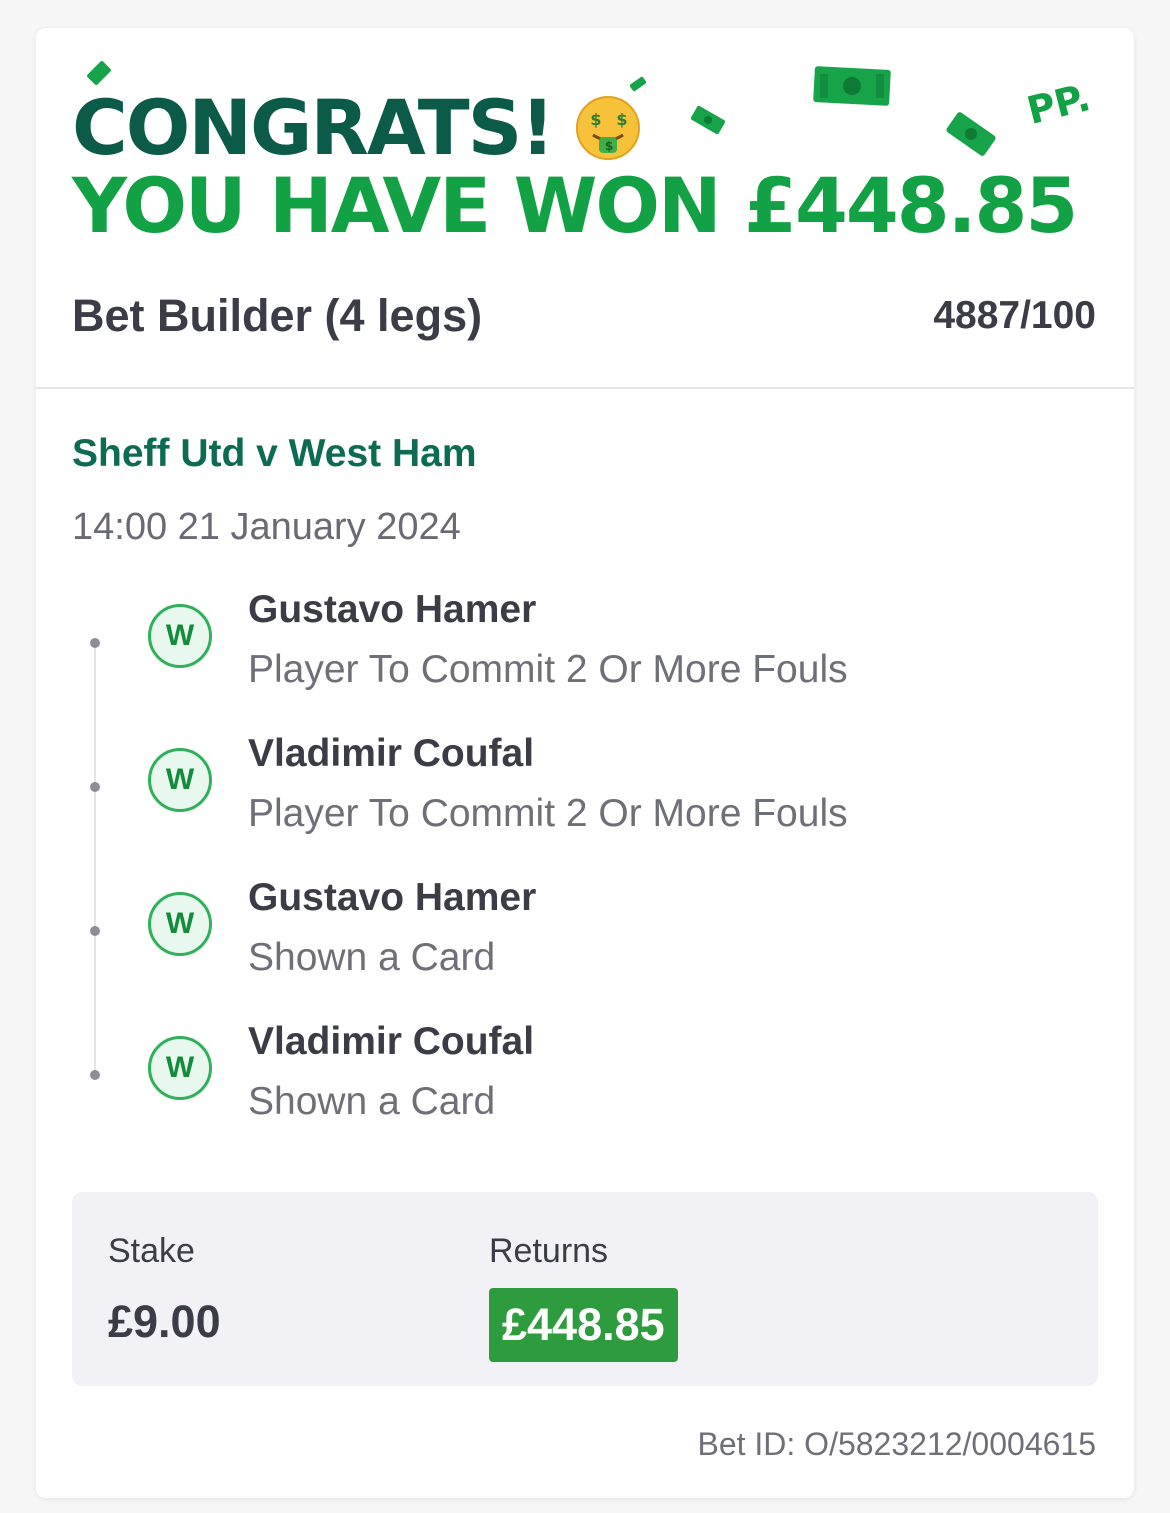 The image size is (1170, 1513). I want to click on stake-value: £9.00, so click(164, 1321).